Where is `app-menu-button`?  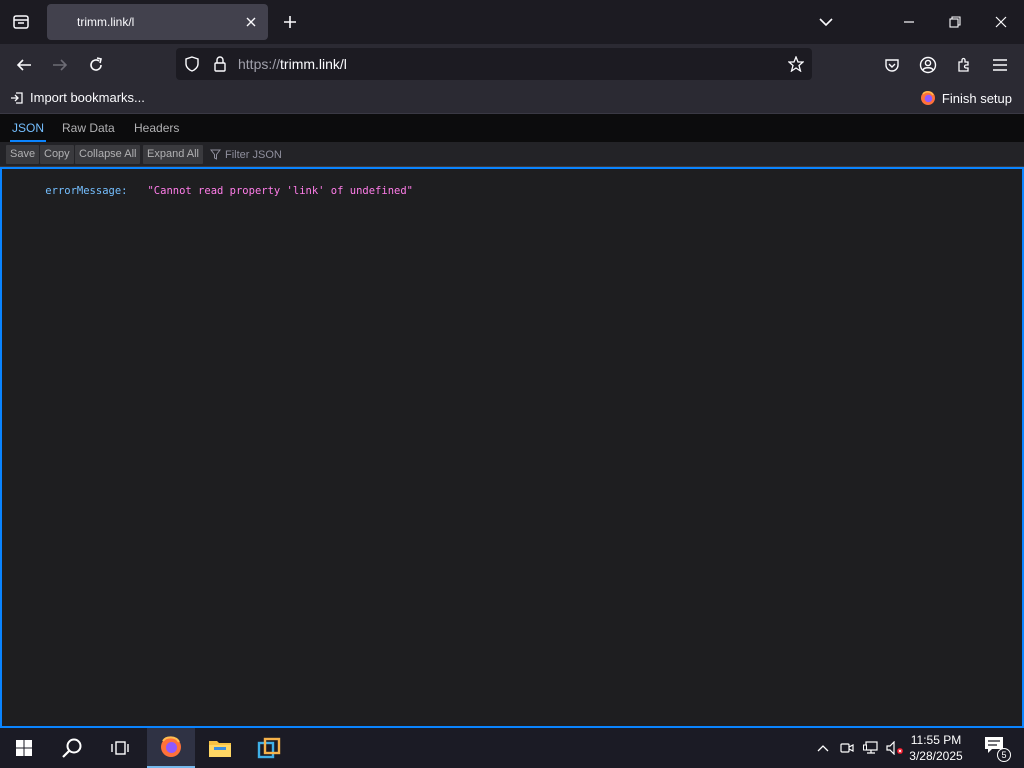 app-menu-button is located at coordinates (1000, 65).